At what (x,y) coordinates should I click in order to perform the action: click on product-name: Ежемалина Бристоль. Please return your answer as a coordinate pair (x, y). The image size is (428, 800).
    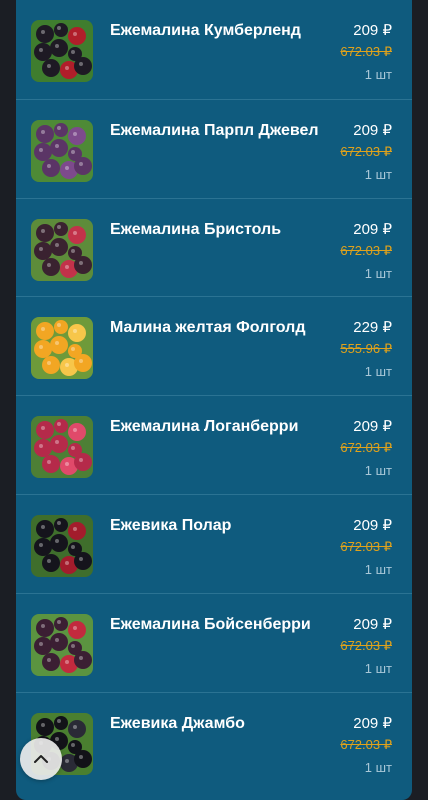
    Looking at the image, I should click on (220, 230).